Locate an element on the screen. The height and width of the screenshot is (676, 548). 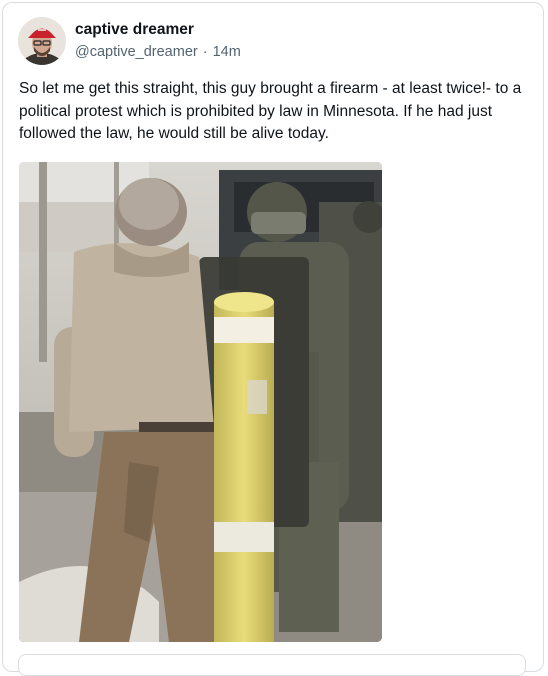
avatar-image is located at coordinates (42, 41).